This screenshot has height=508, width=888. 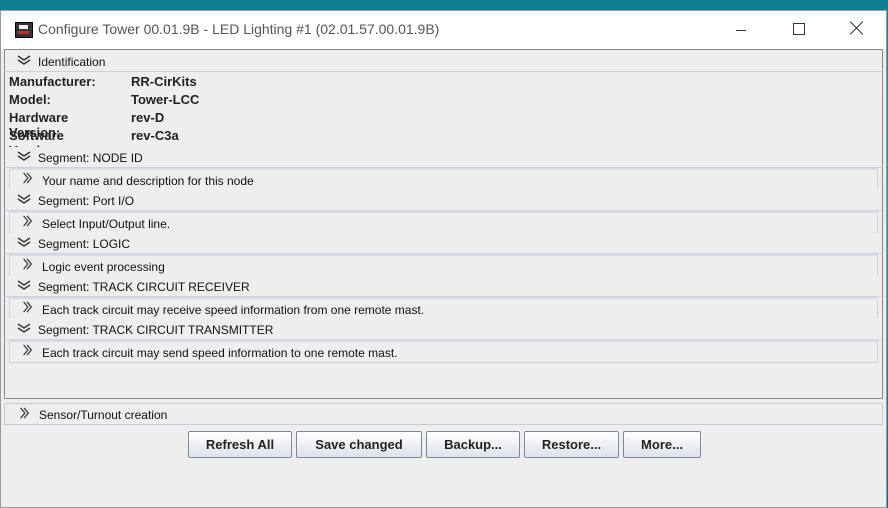 What do you see at coordinates (165, 99) in the screenshot?
I see `model-value: Tower-LCC` at bounding box center [165, 99].